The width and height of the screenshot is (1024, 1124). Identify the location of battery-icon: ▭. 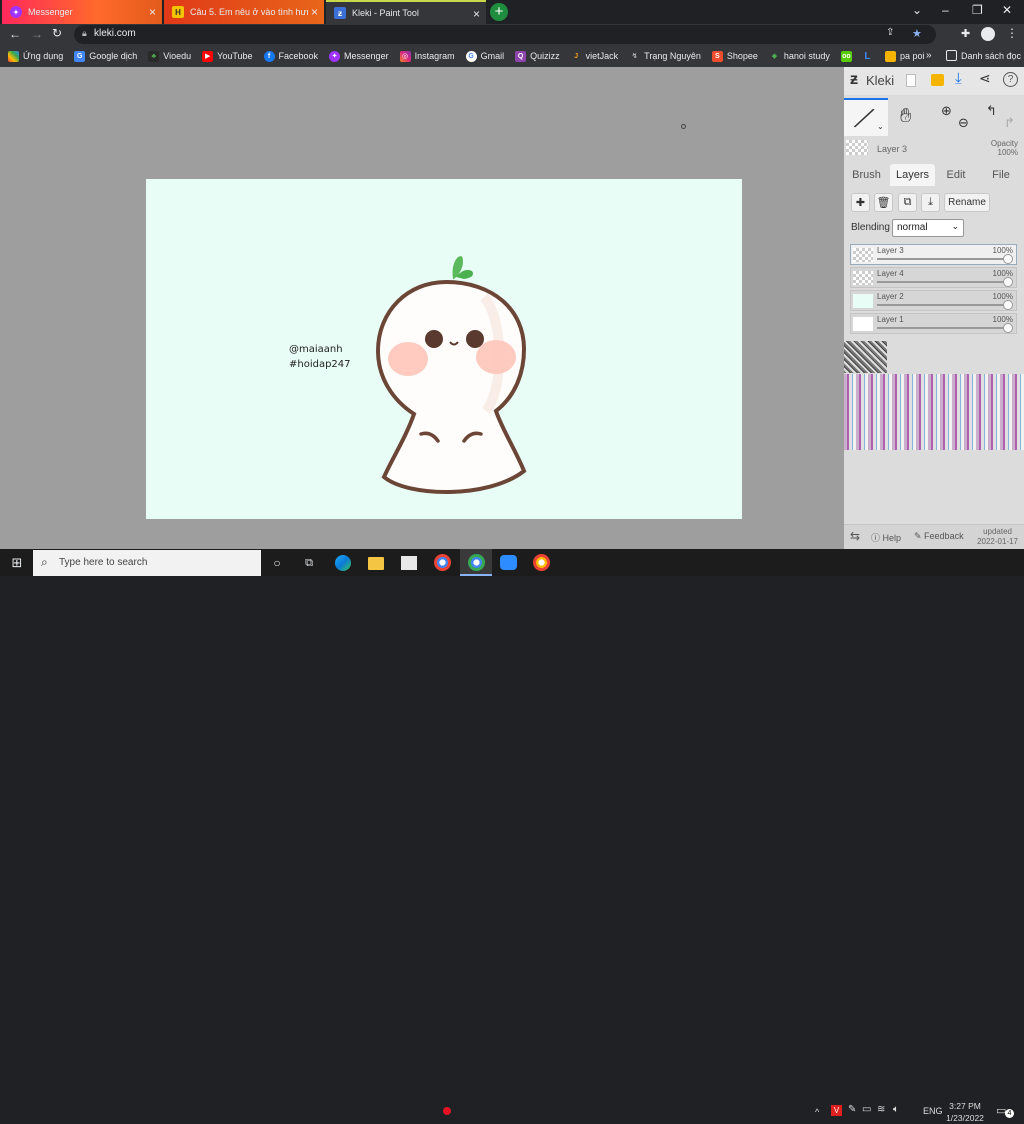
(866, 1109).